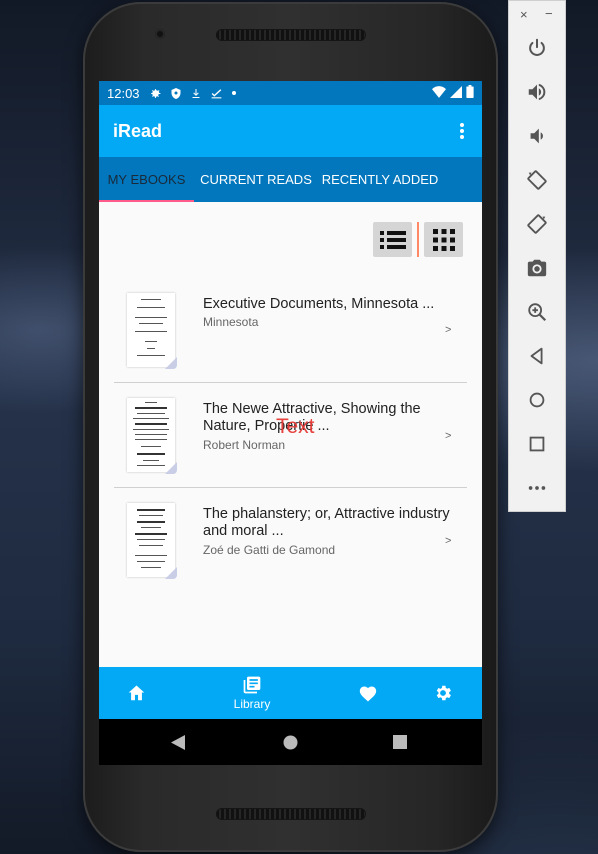 This screenshot has height=854, width=598. Describe the element at coordinates (252, 685) in the screenshot. I see `library-icon` at that location.